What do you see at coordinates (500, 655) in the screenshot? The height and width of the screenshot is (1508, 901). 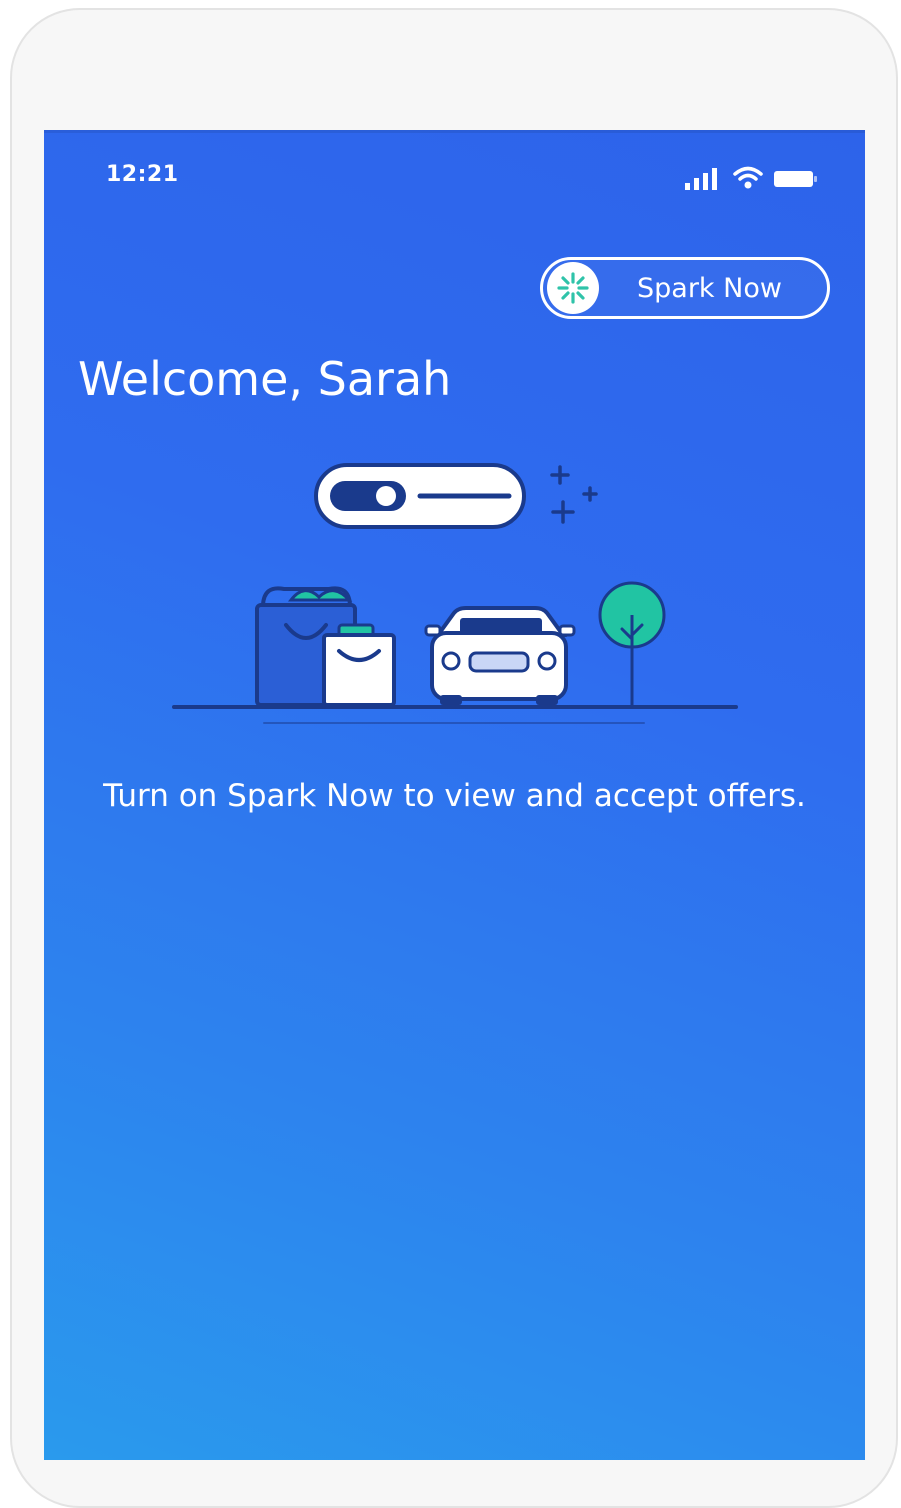 I see `car-icon` at bounding box center [500, 655].